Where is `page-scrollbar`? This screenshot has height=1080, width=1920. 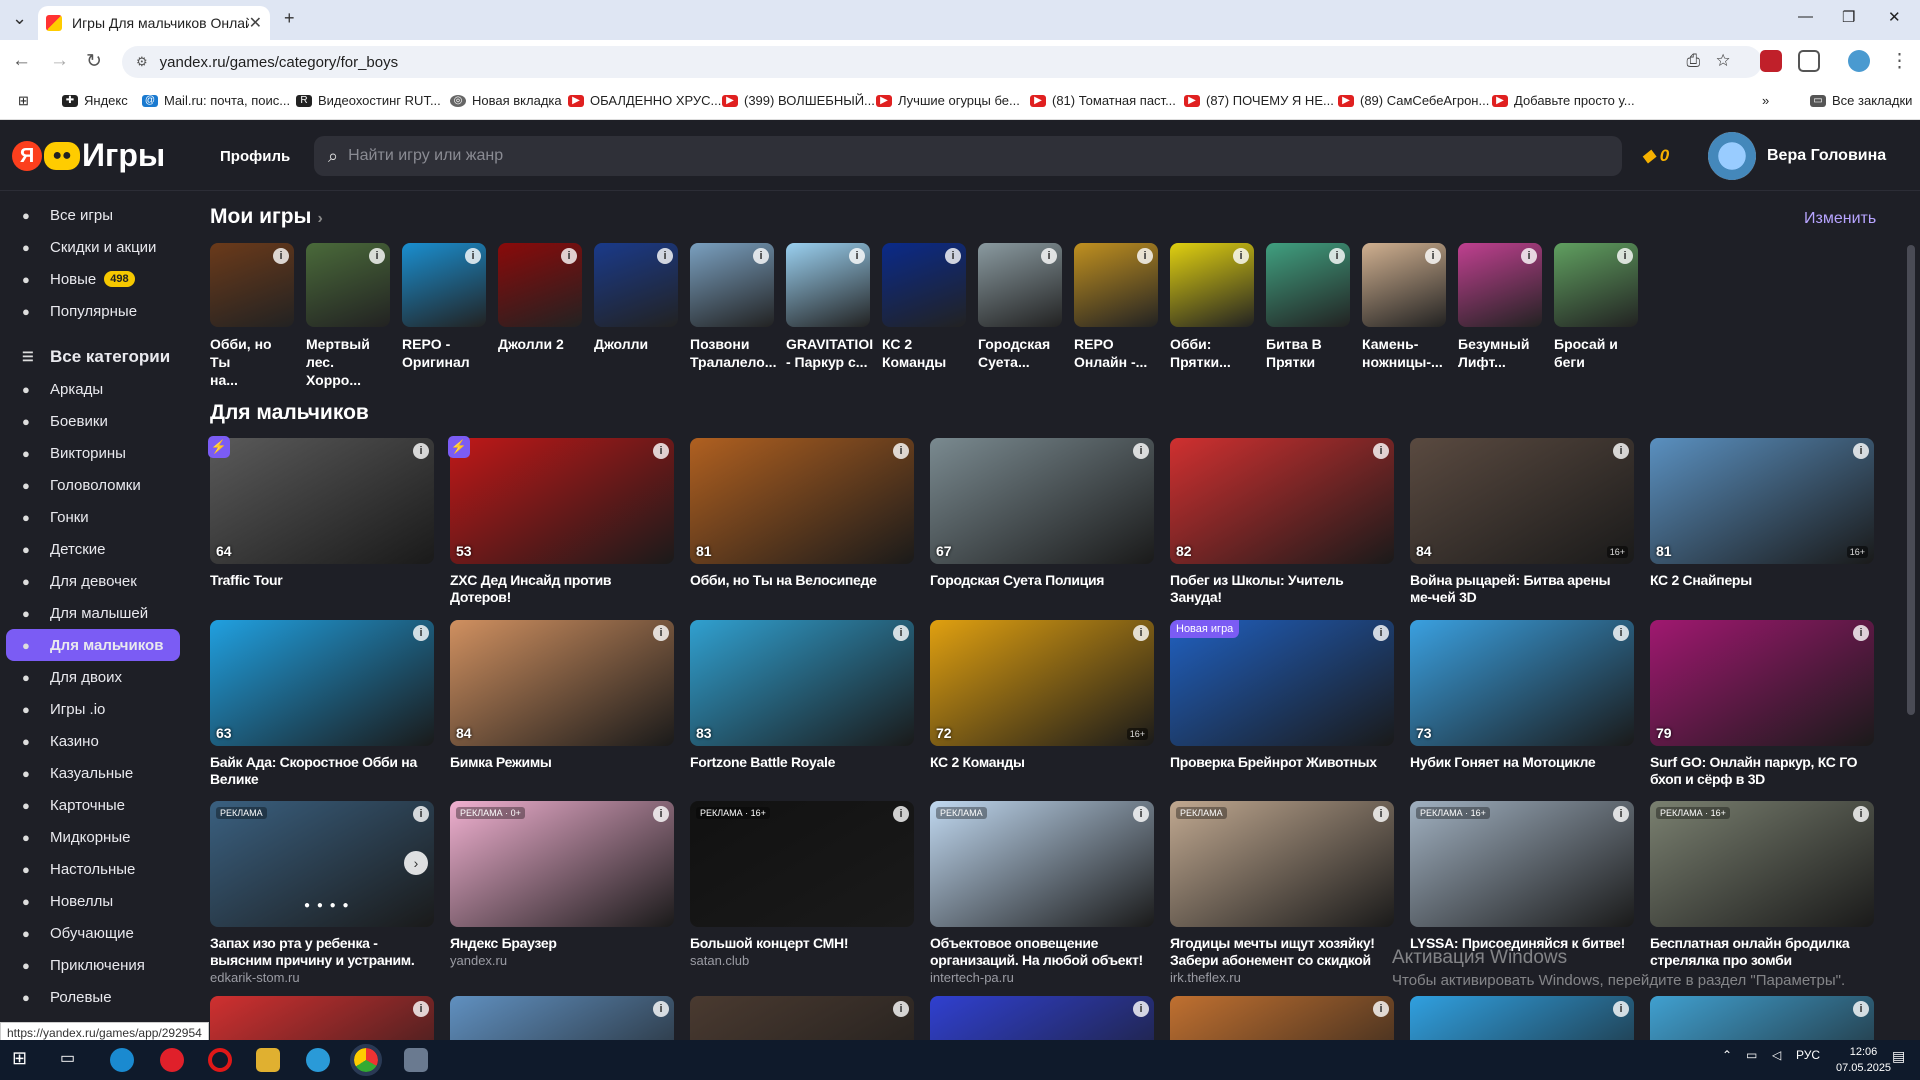 page-scrollbar is located at coordinates (1911, 480).